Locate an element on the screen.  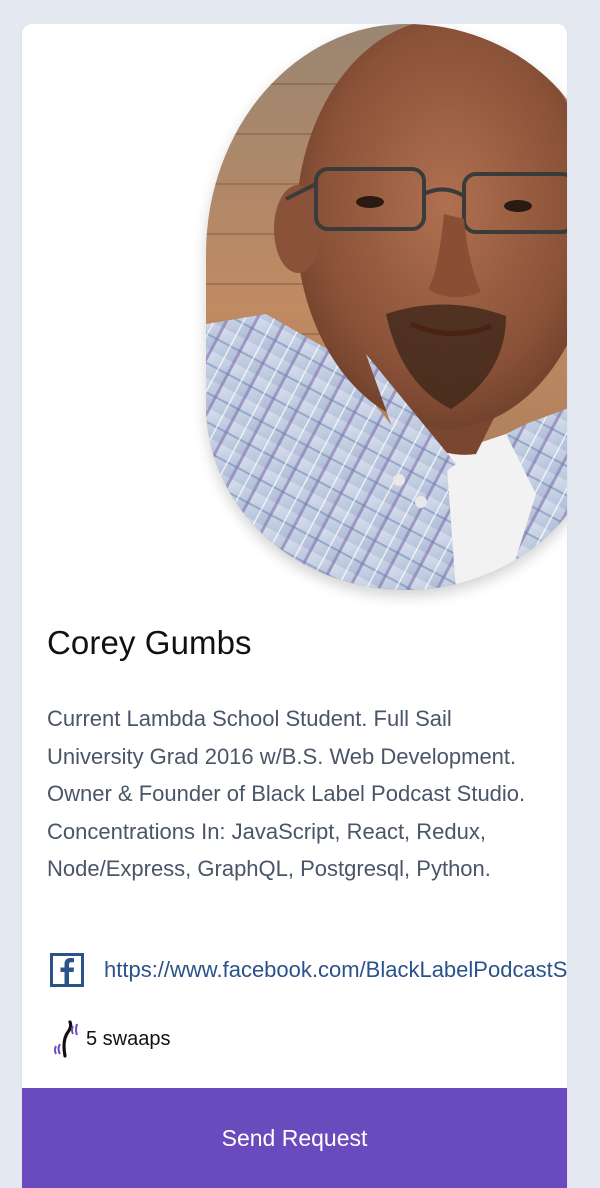
swaap-signal-icon is located at coordinates (66, 1039).